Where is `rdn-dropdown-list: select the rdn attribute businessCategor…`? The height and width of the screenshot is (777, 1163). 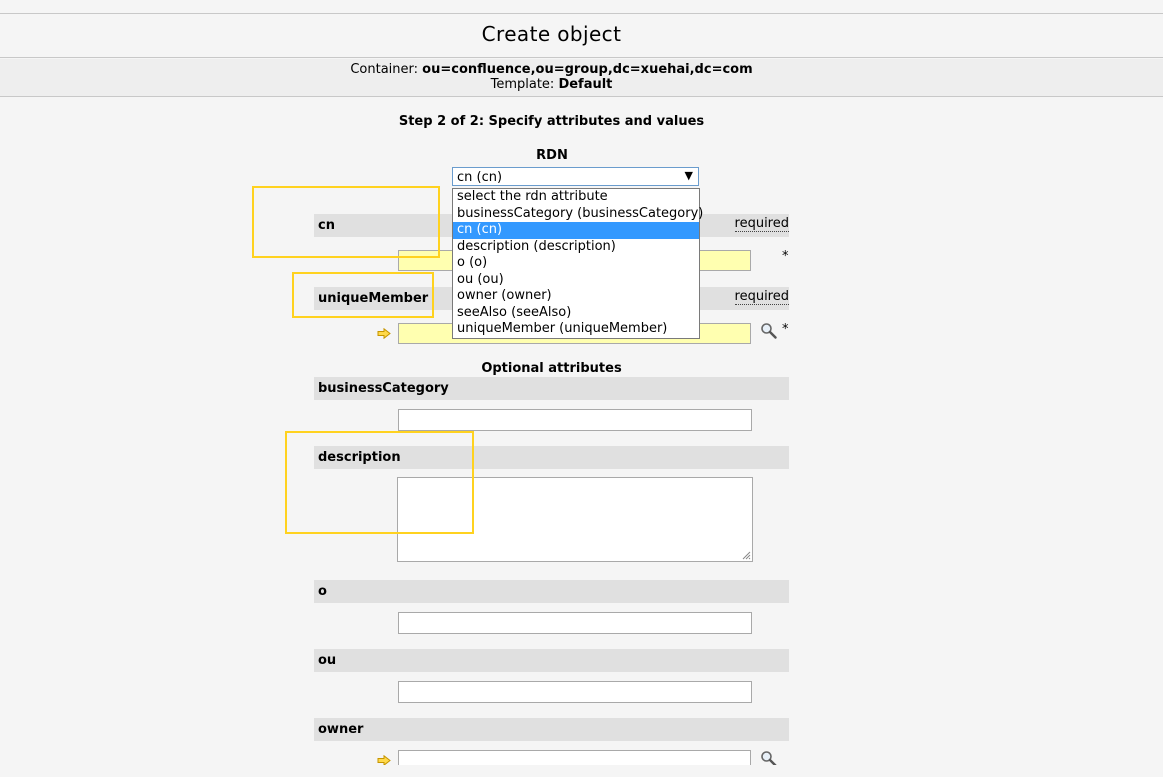
rdn-dropdown-list: select the rdn attribute businessCategor… is located at coordinates (577, 263).